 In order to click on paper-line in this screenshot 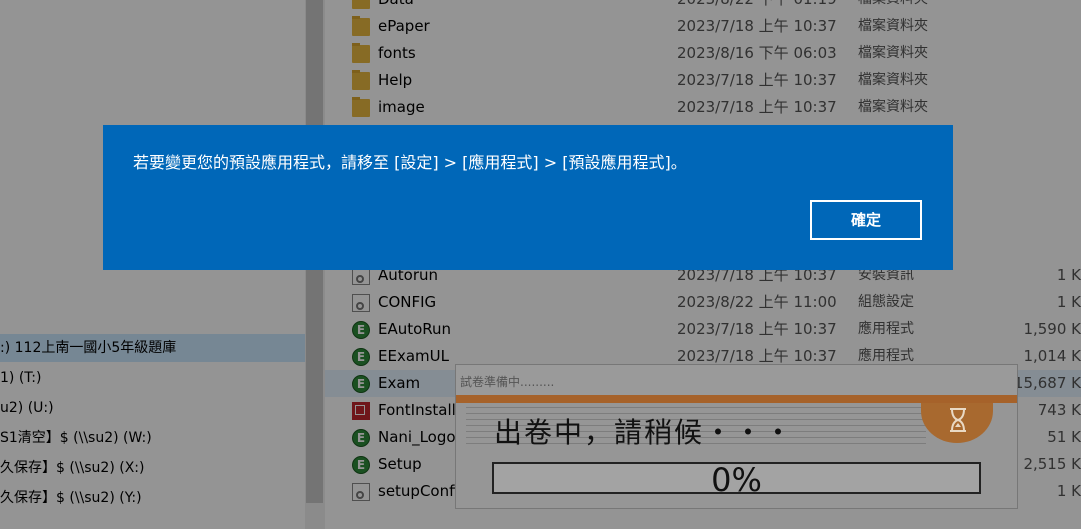, I will do `click(696, 407)`.